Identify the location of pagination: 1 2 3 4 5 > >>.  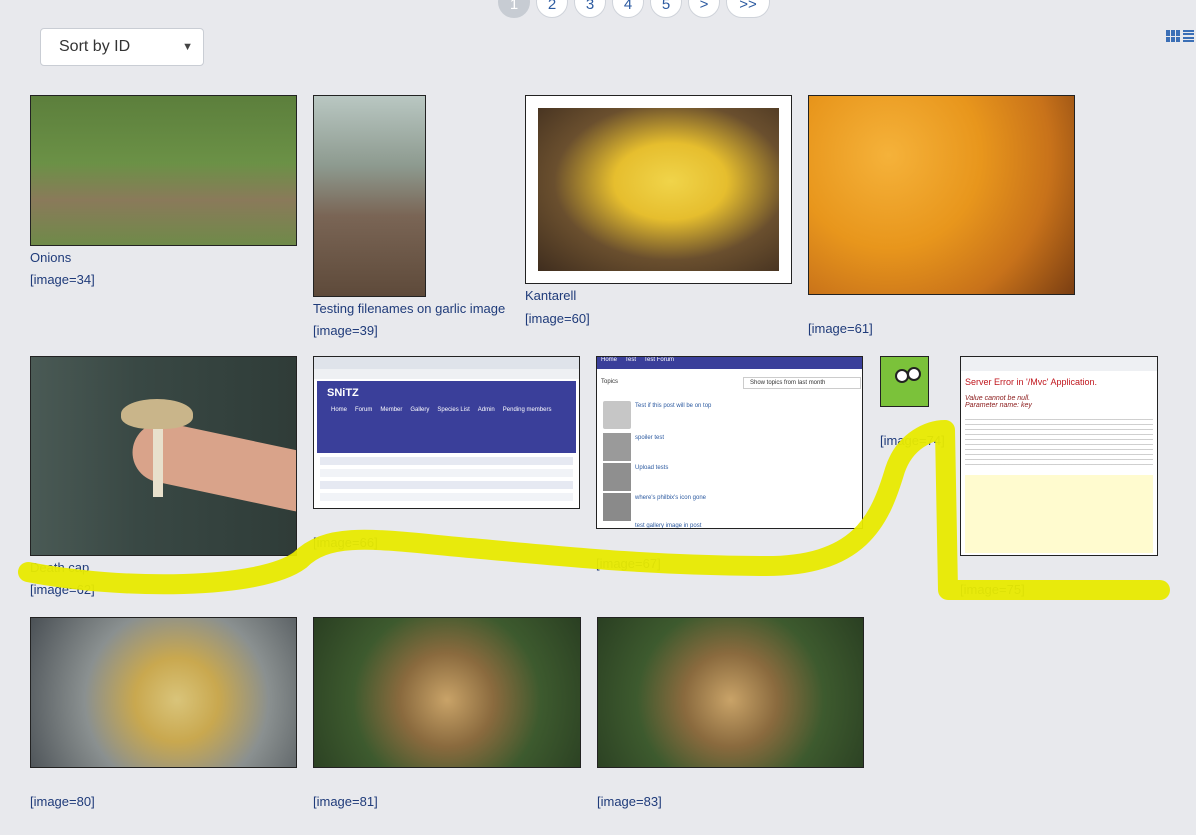
(634, 9).